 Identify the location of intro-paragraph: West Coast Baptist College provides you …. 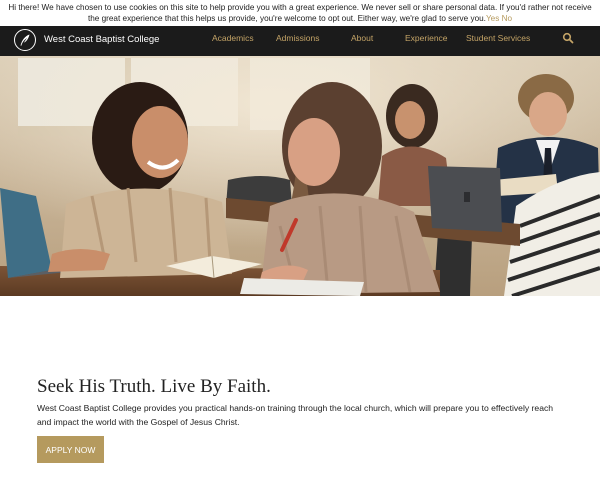
(295, 415).